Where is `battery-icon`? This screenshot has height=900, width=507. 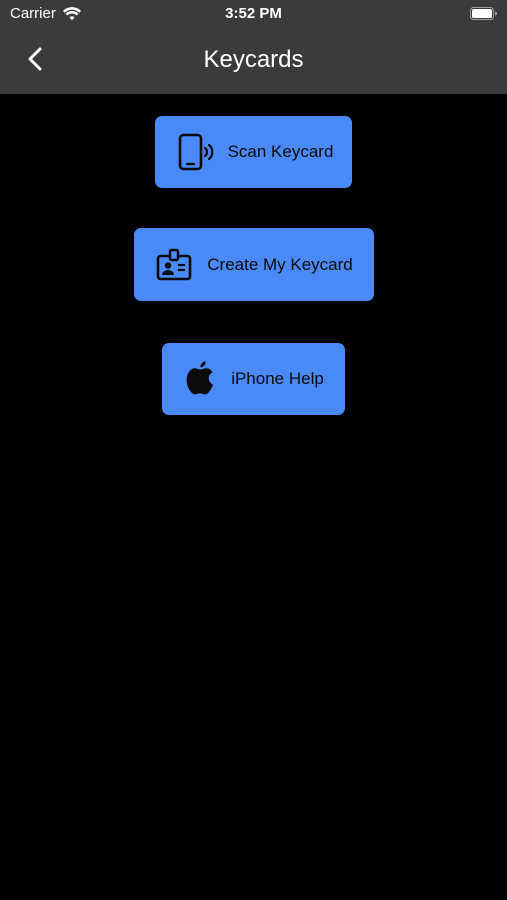
battery-icon is located at coordinates (483, 13).